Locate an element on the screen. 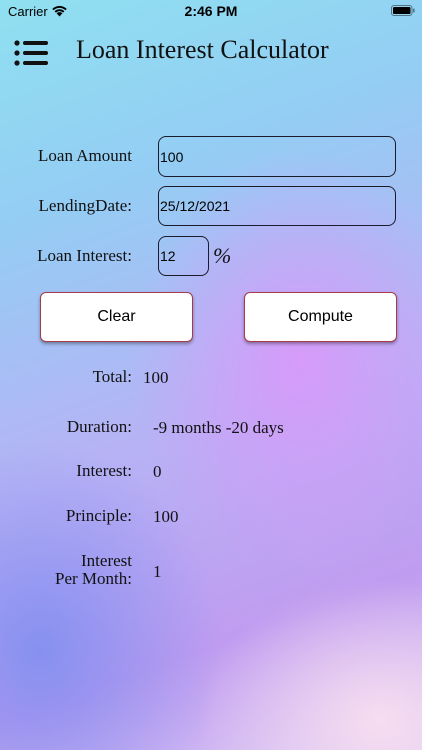 This screenshot has height=750, width=422. interest-value: 0 is located at coordinates (157, 471).